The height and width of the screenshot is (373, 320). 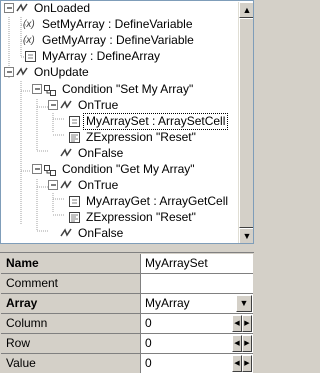 I want to click on scroll-up-button: ▲, so click(x=246, y=10).